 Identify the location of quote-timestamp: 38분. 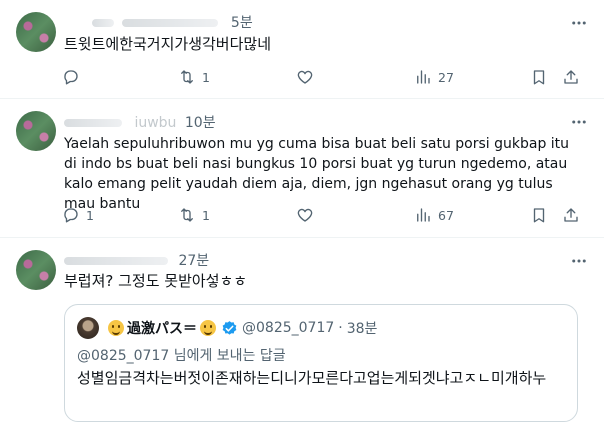
(362, 328).